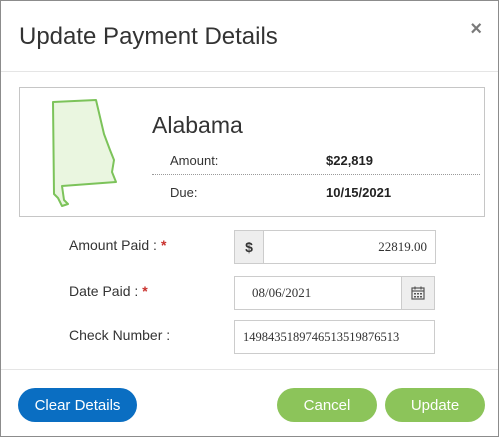  Describe the element at coordinates (197, 125) in the screenshot. I see `state-name: Alabama` at that location.